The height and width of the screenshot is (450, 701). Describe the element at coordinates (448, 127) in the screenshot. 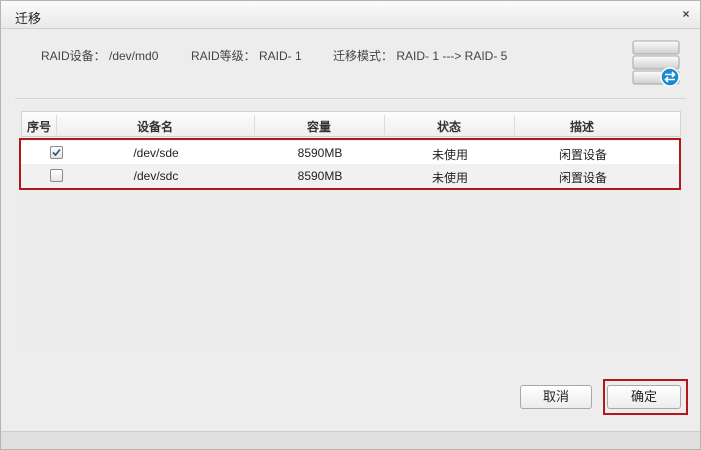

I see `header-status: 状态` at that location.